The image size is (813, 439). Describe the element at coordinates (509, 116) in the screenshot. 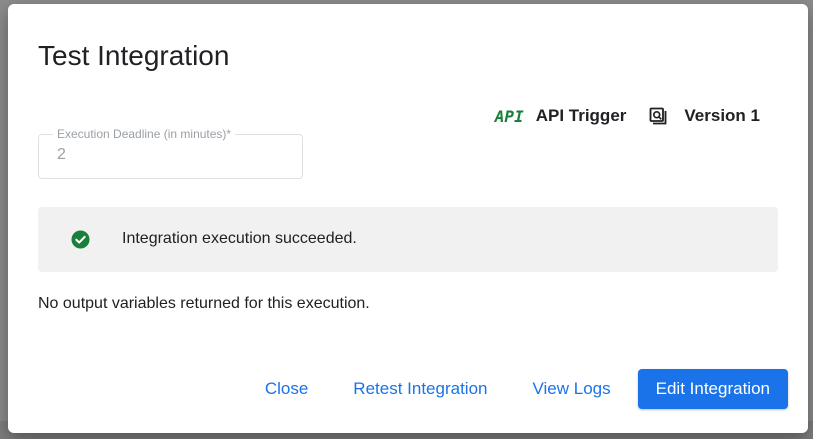

I see `api-icon: API` at that location.